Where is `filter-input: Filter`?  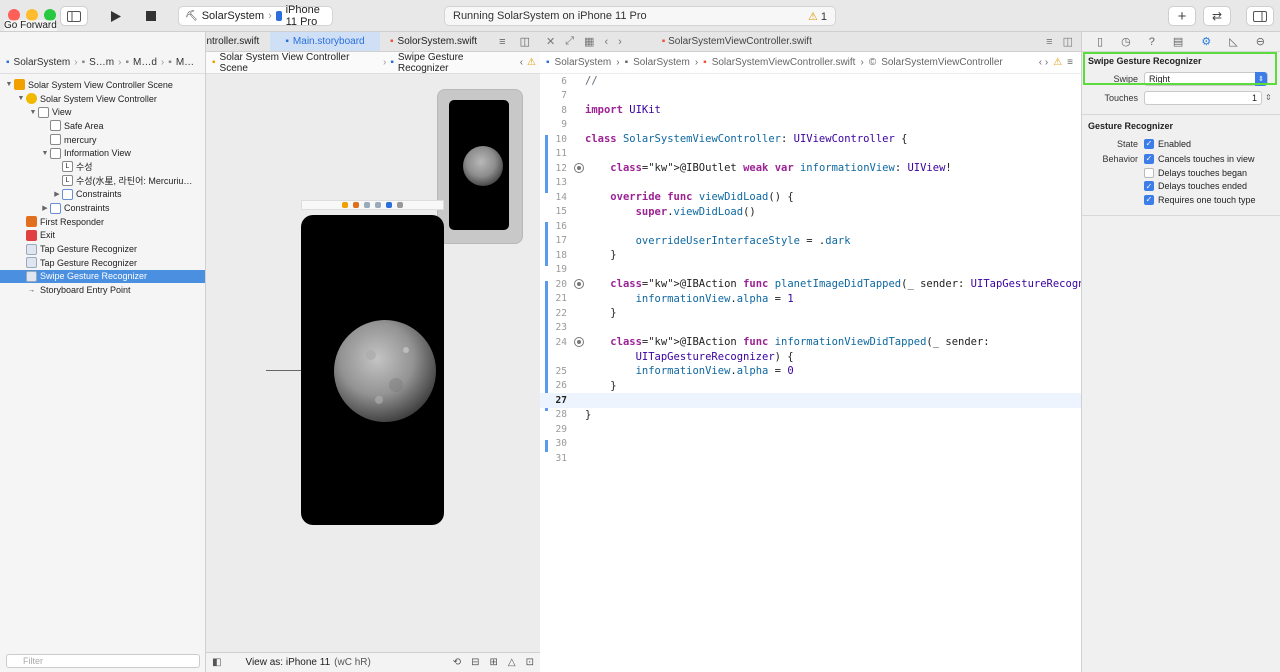
filter-input: Filter is located at coordinates (103, 661).